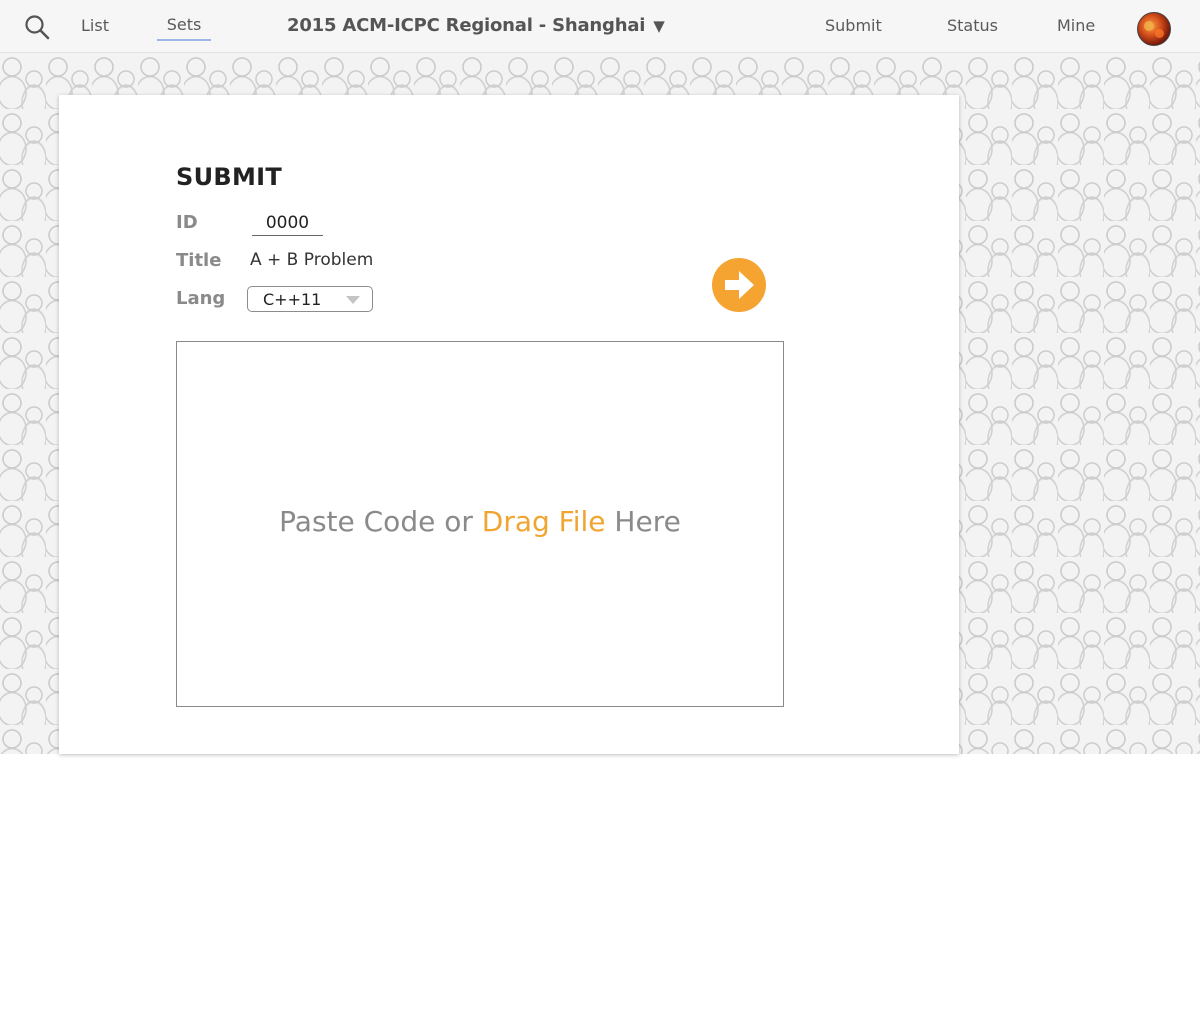 This screenshot has width=1200, height=1024. I want to click on language-selected-value: C++11, so click(292, 299).